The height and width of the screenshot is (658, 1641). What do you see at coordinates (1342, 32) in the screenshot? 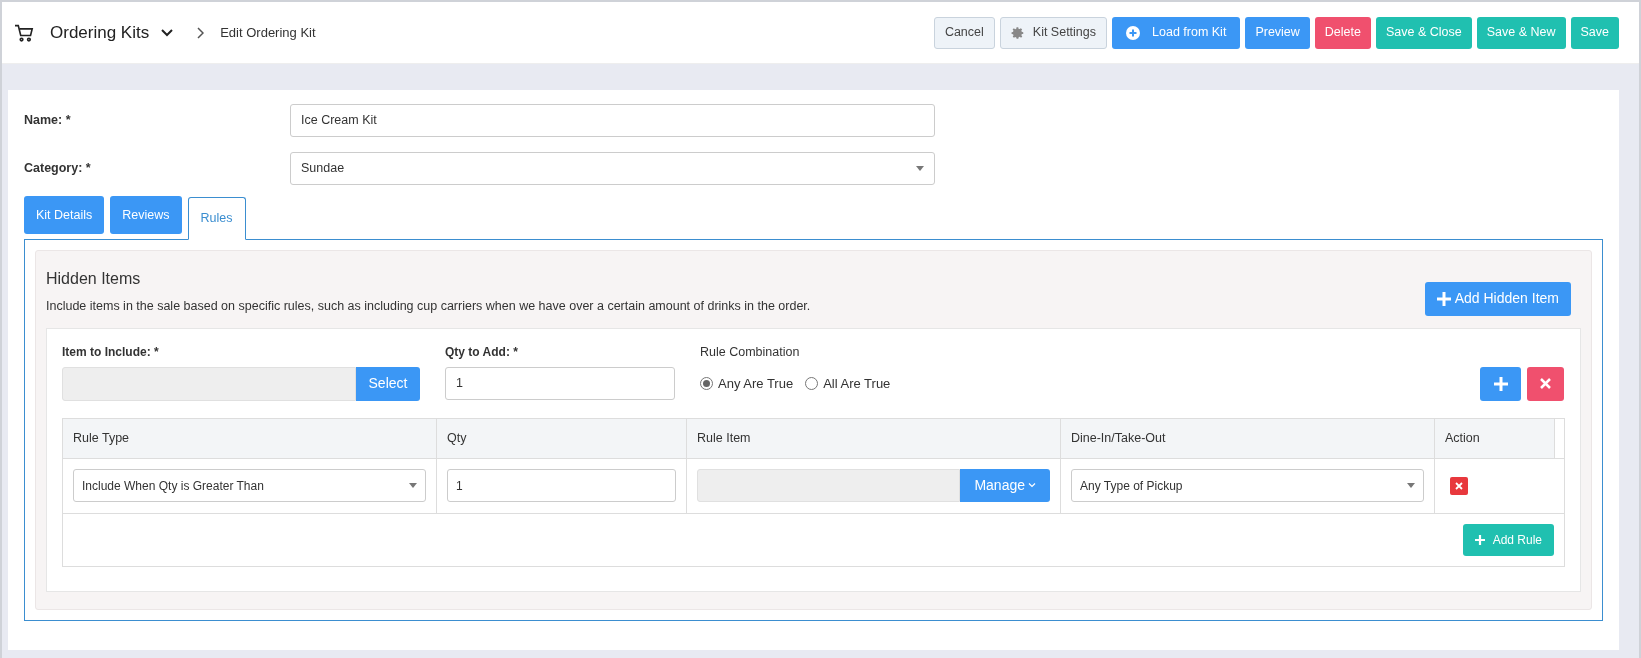
I see `toolbar-button: Delete` at bounding box center [1342, 32].